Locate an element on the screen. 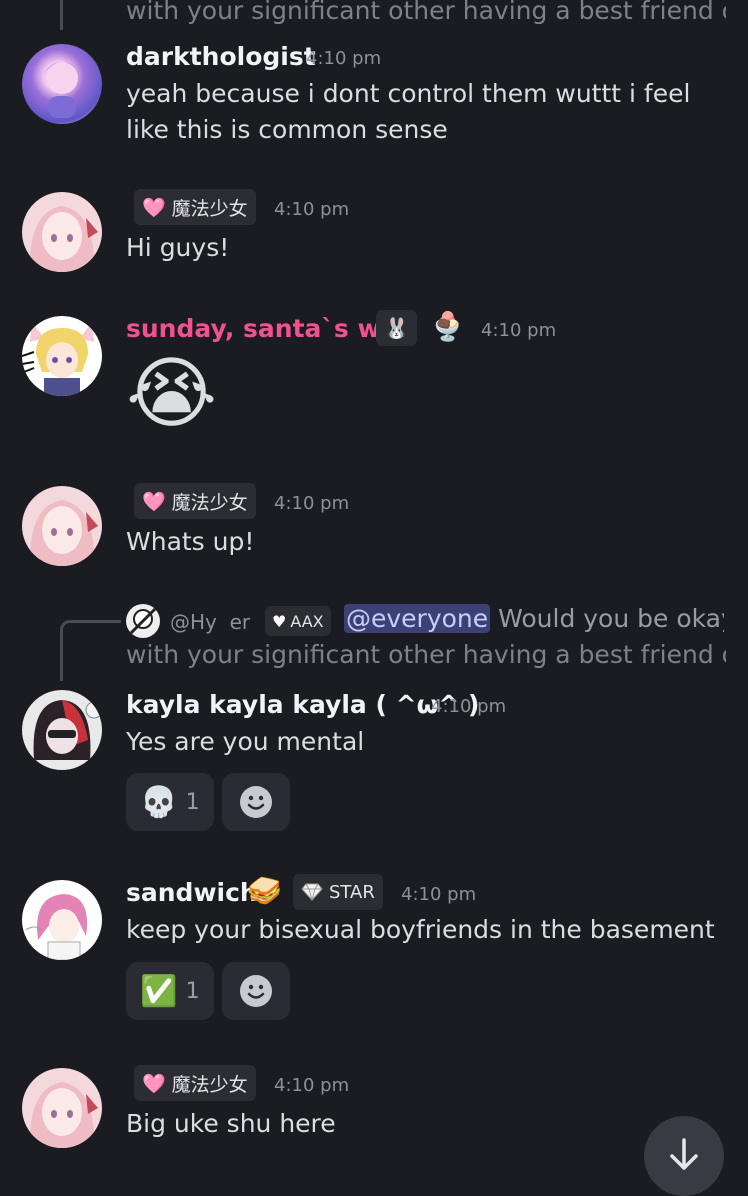 The image size is (748, 1196). role-tag-label: STAR is located at coordinates (352, 892).